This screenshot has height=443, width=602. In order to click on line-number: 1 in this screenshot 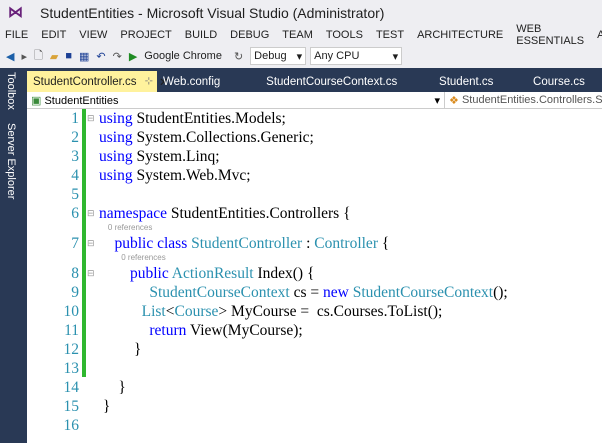, I will do `click(75, 118)`.